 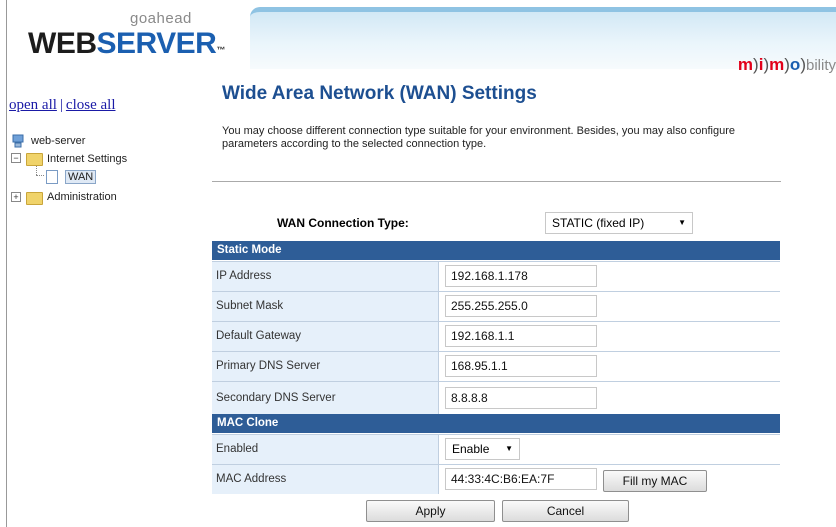 What do you see at coordinates (496, 250) in the screenshot?
I see `section-header-static-mode: Static Mode` at bounding box center [496, 250].